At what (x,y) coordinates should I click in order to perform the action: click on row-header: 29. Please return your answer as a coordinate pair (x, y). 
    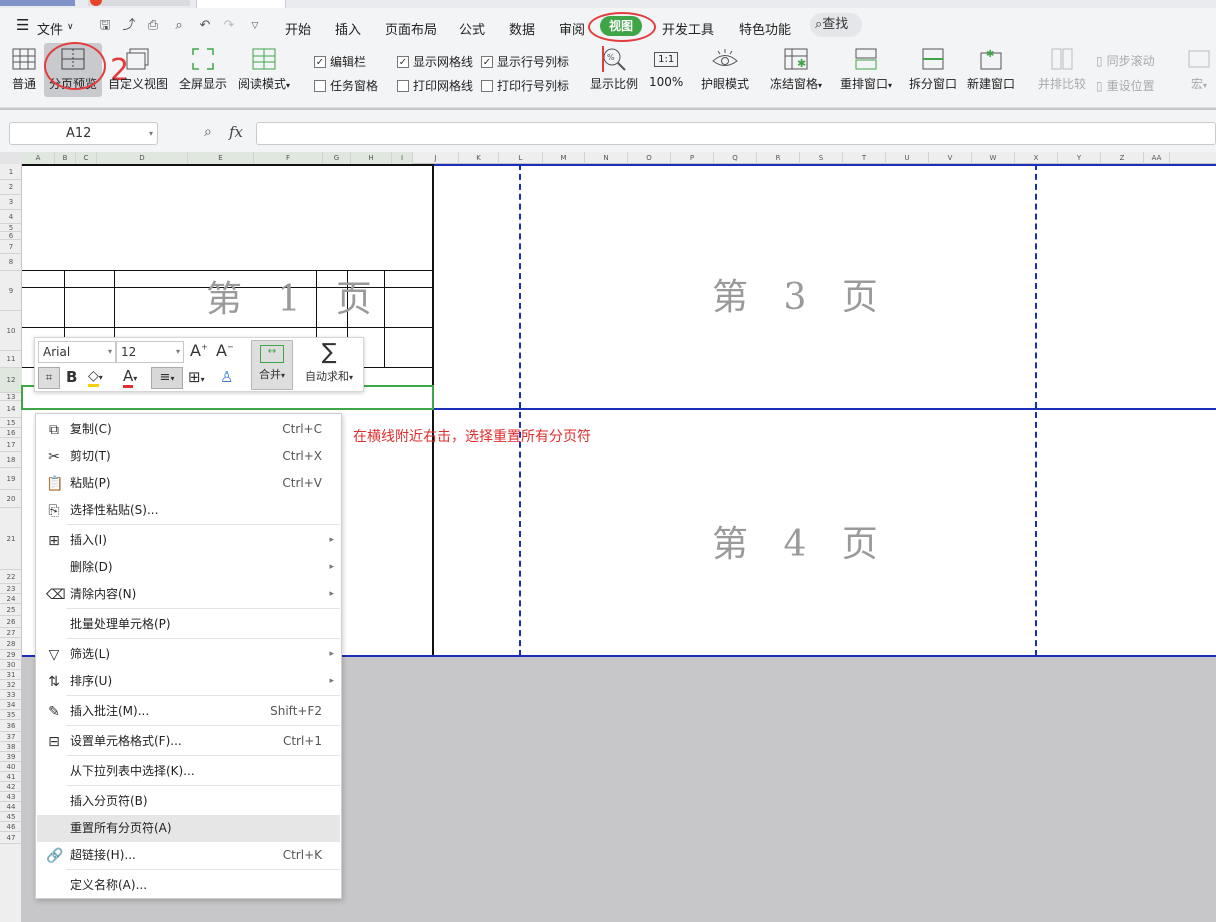
    Looking at the image, I should click on (11, 655).